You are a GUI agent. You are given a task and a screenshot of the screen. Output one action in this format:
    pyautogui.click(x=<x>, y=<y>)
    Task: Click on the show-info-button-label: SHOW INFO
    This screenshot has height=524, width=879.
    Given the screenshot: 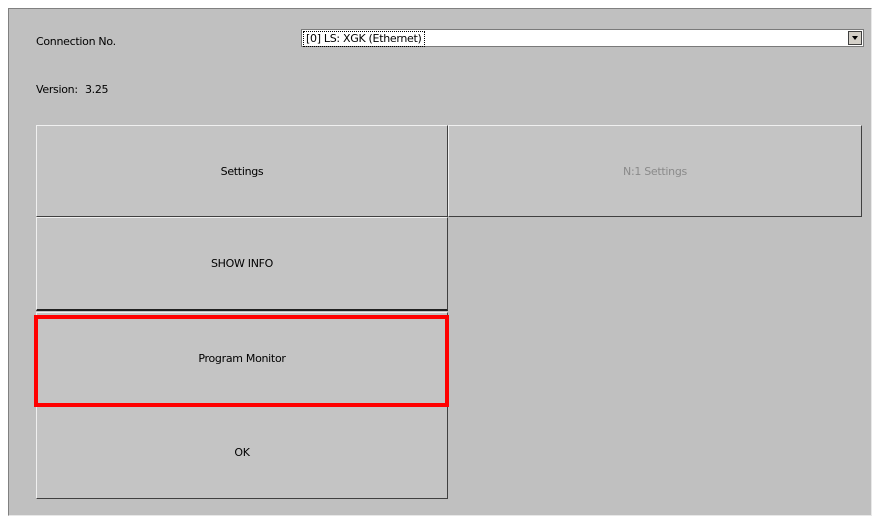 What is the action you would take?
    pyautogui.click(x=242, y=263)
    